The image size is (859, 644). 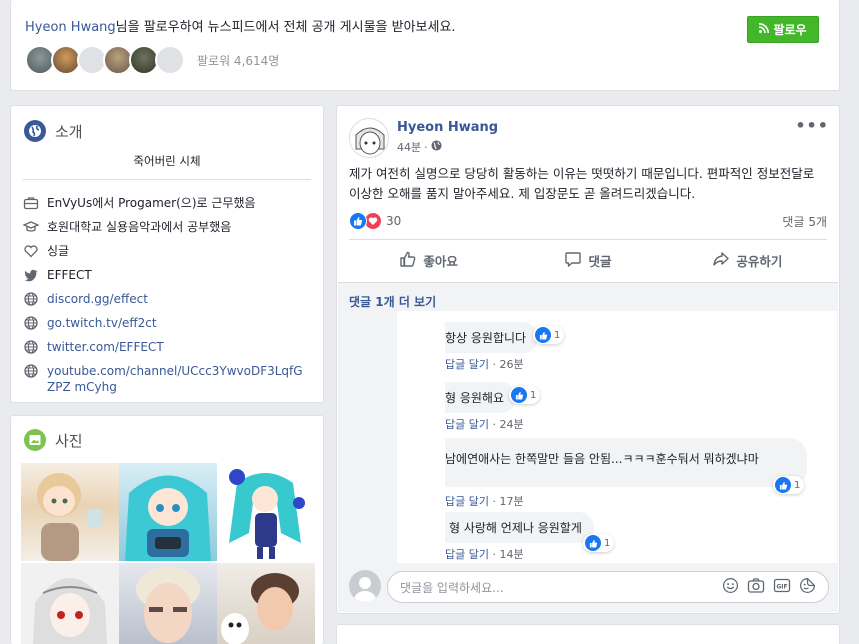 What do you see at coordinates (35, 440) in the screenshot?
I see `photo-icon` at bounding box center [35, 440].